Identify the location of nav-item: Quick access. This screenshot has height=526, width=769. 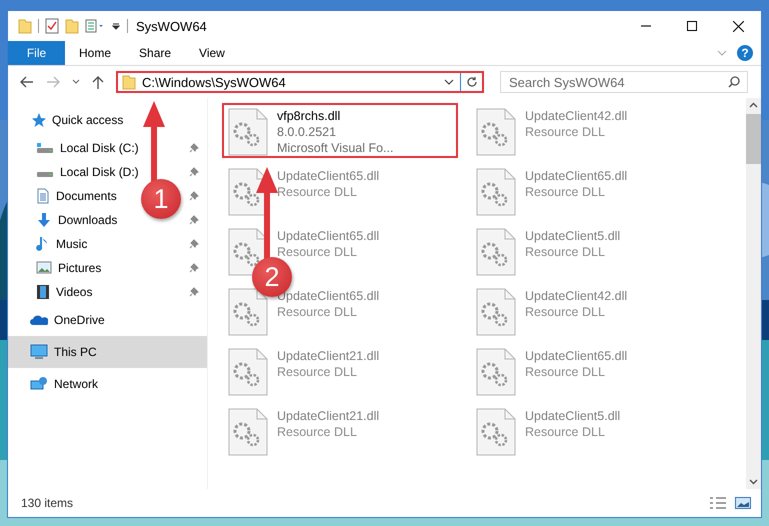
(88, 120).